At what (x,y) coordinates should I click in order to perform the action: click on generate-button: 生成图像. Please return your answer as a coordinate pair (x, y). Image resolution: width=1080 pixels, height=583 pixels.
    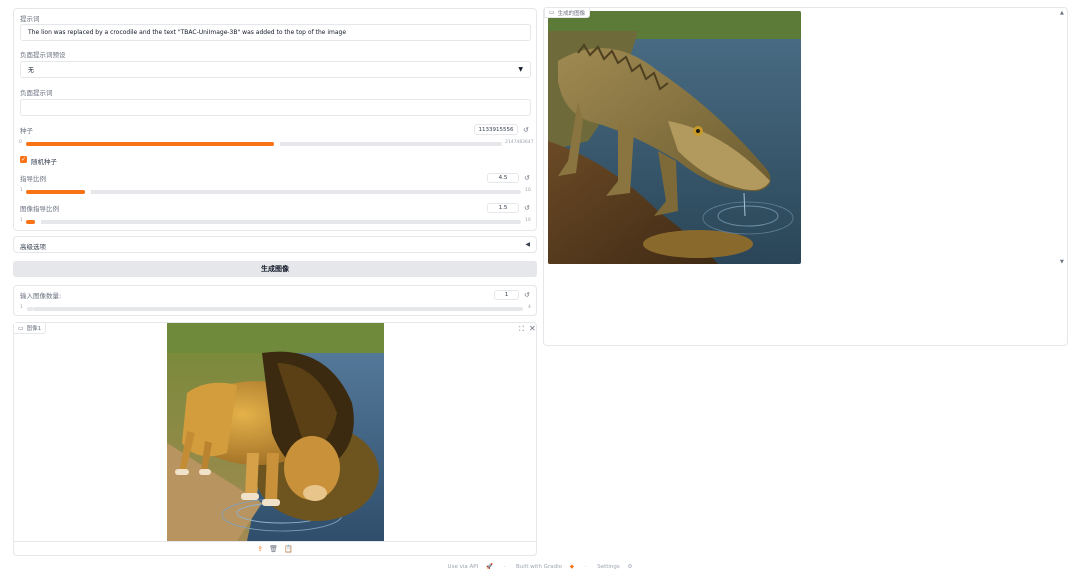
    Looking at the image, I should click on (275, 269).